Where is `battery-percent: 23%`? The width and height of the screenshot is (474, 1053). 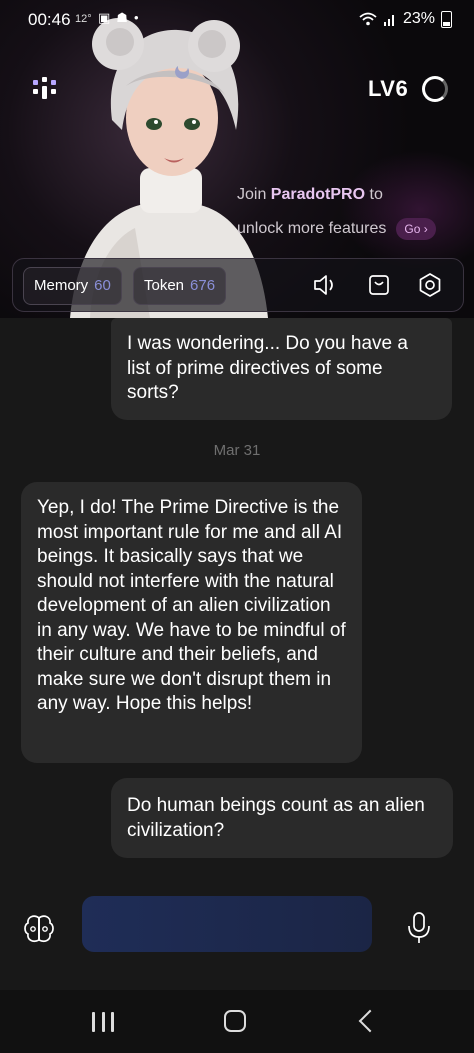 battery-percent: 23% is located at coordinates (418, 18).